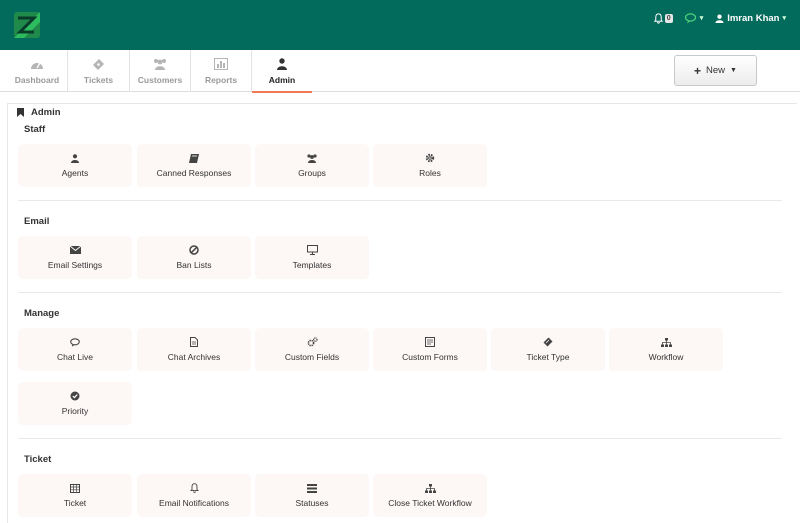 The width and height of the screenshot is (800, 523). I want to click on bookmark-icon, so click(20, 112).